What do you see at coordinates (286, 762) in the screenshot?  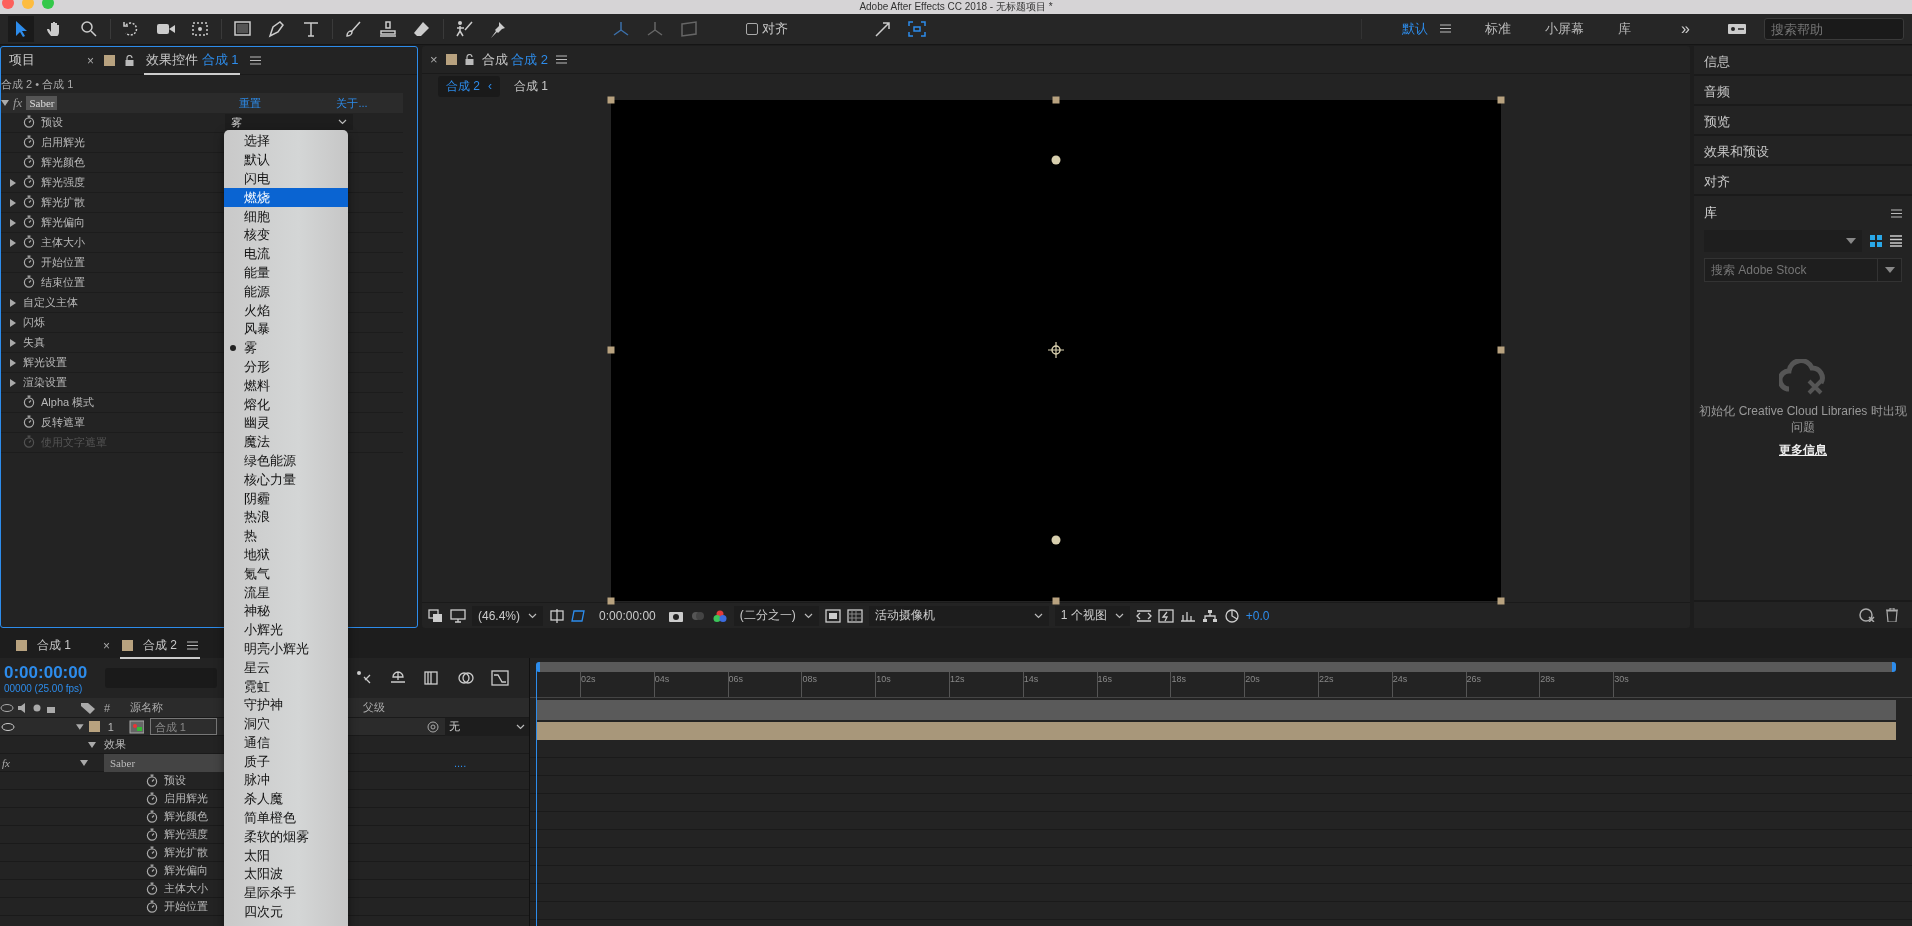 I see `menu-item: 质子` at bounding box center [286, 762].